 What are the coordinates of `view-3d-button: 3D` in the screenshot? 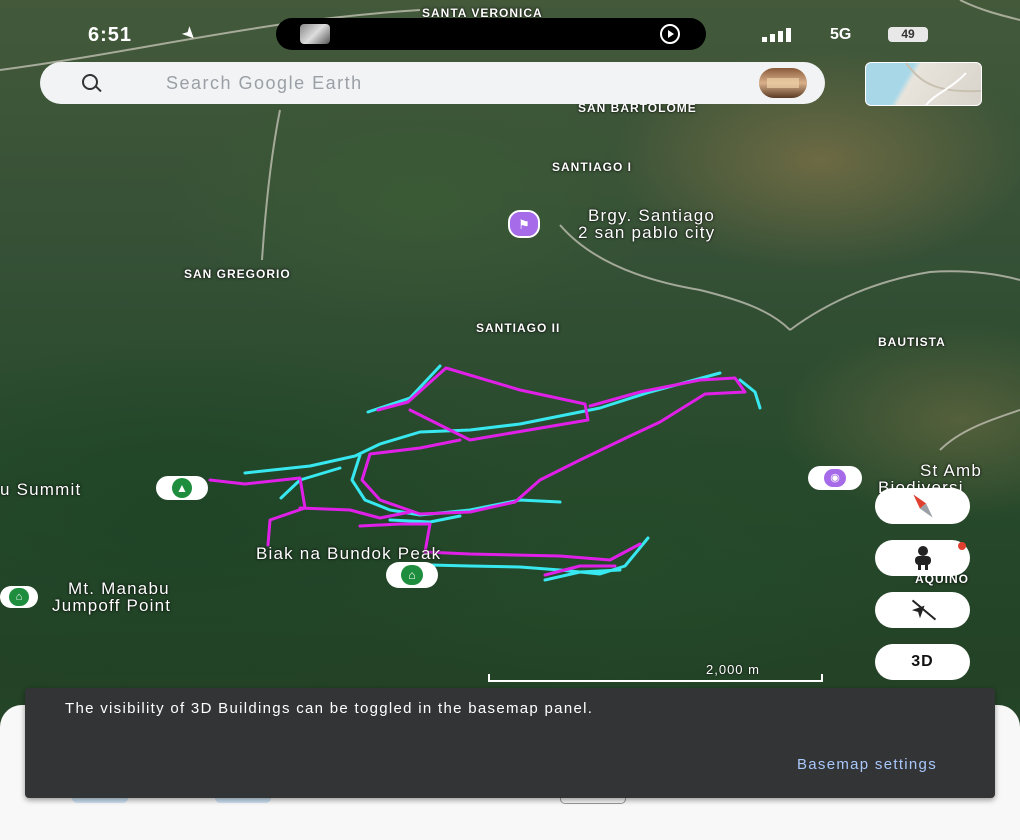 It's located at (922, 662).